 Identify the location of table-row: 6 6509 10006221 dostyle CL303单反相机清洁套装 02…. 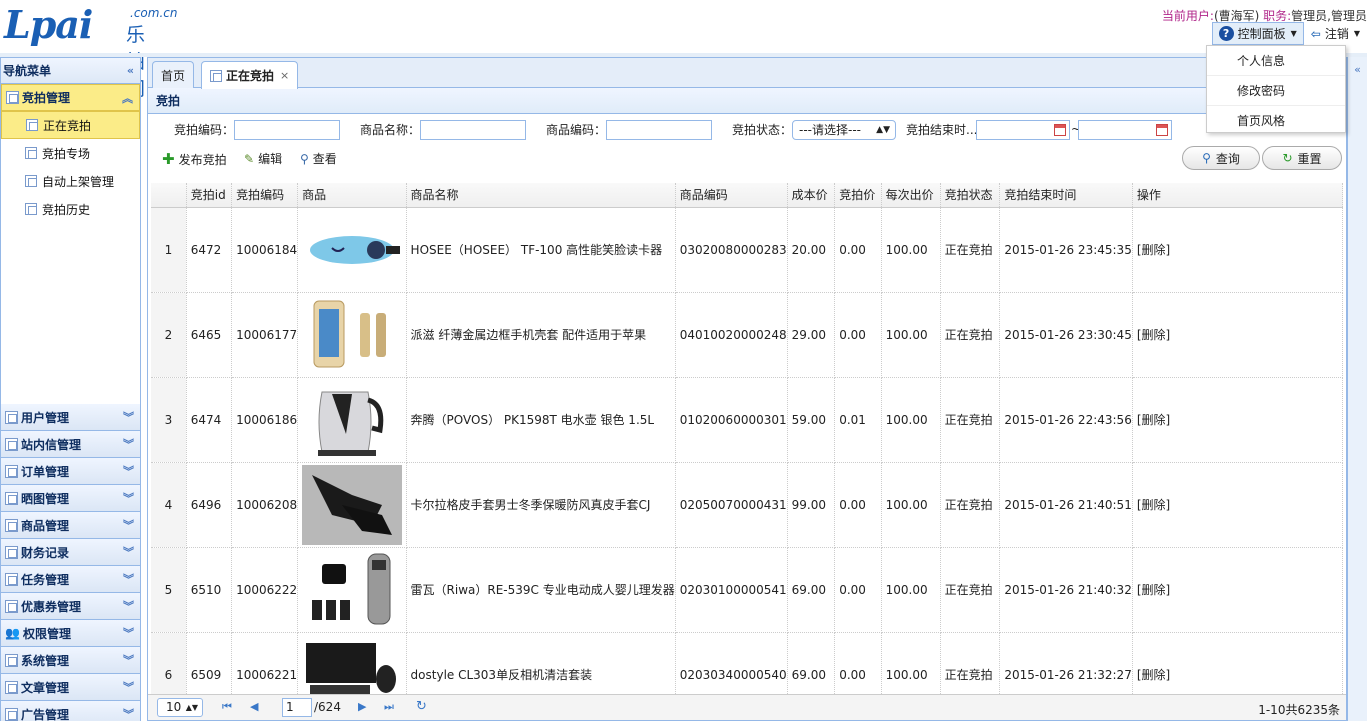
(747, 664).